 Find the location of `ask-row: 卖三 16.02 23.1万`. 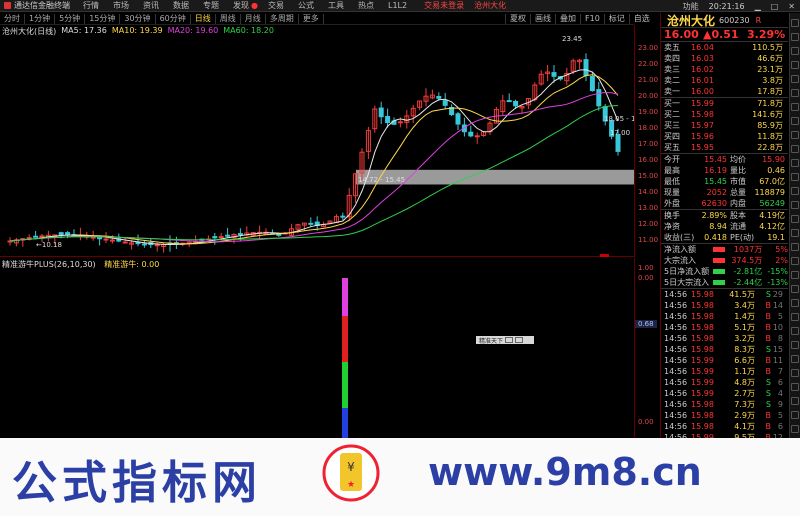

ask-row: 卖三 16.02 23.1万 is located at coordinates (724, 69).